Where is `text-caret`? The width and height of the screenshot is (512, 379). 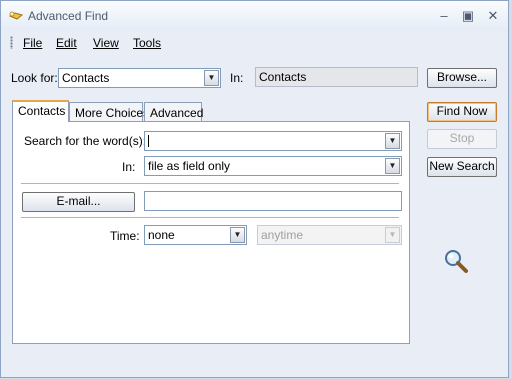 text-caret is located at coordinates (148, 141).